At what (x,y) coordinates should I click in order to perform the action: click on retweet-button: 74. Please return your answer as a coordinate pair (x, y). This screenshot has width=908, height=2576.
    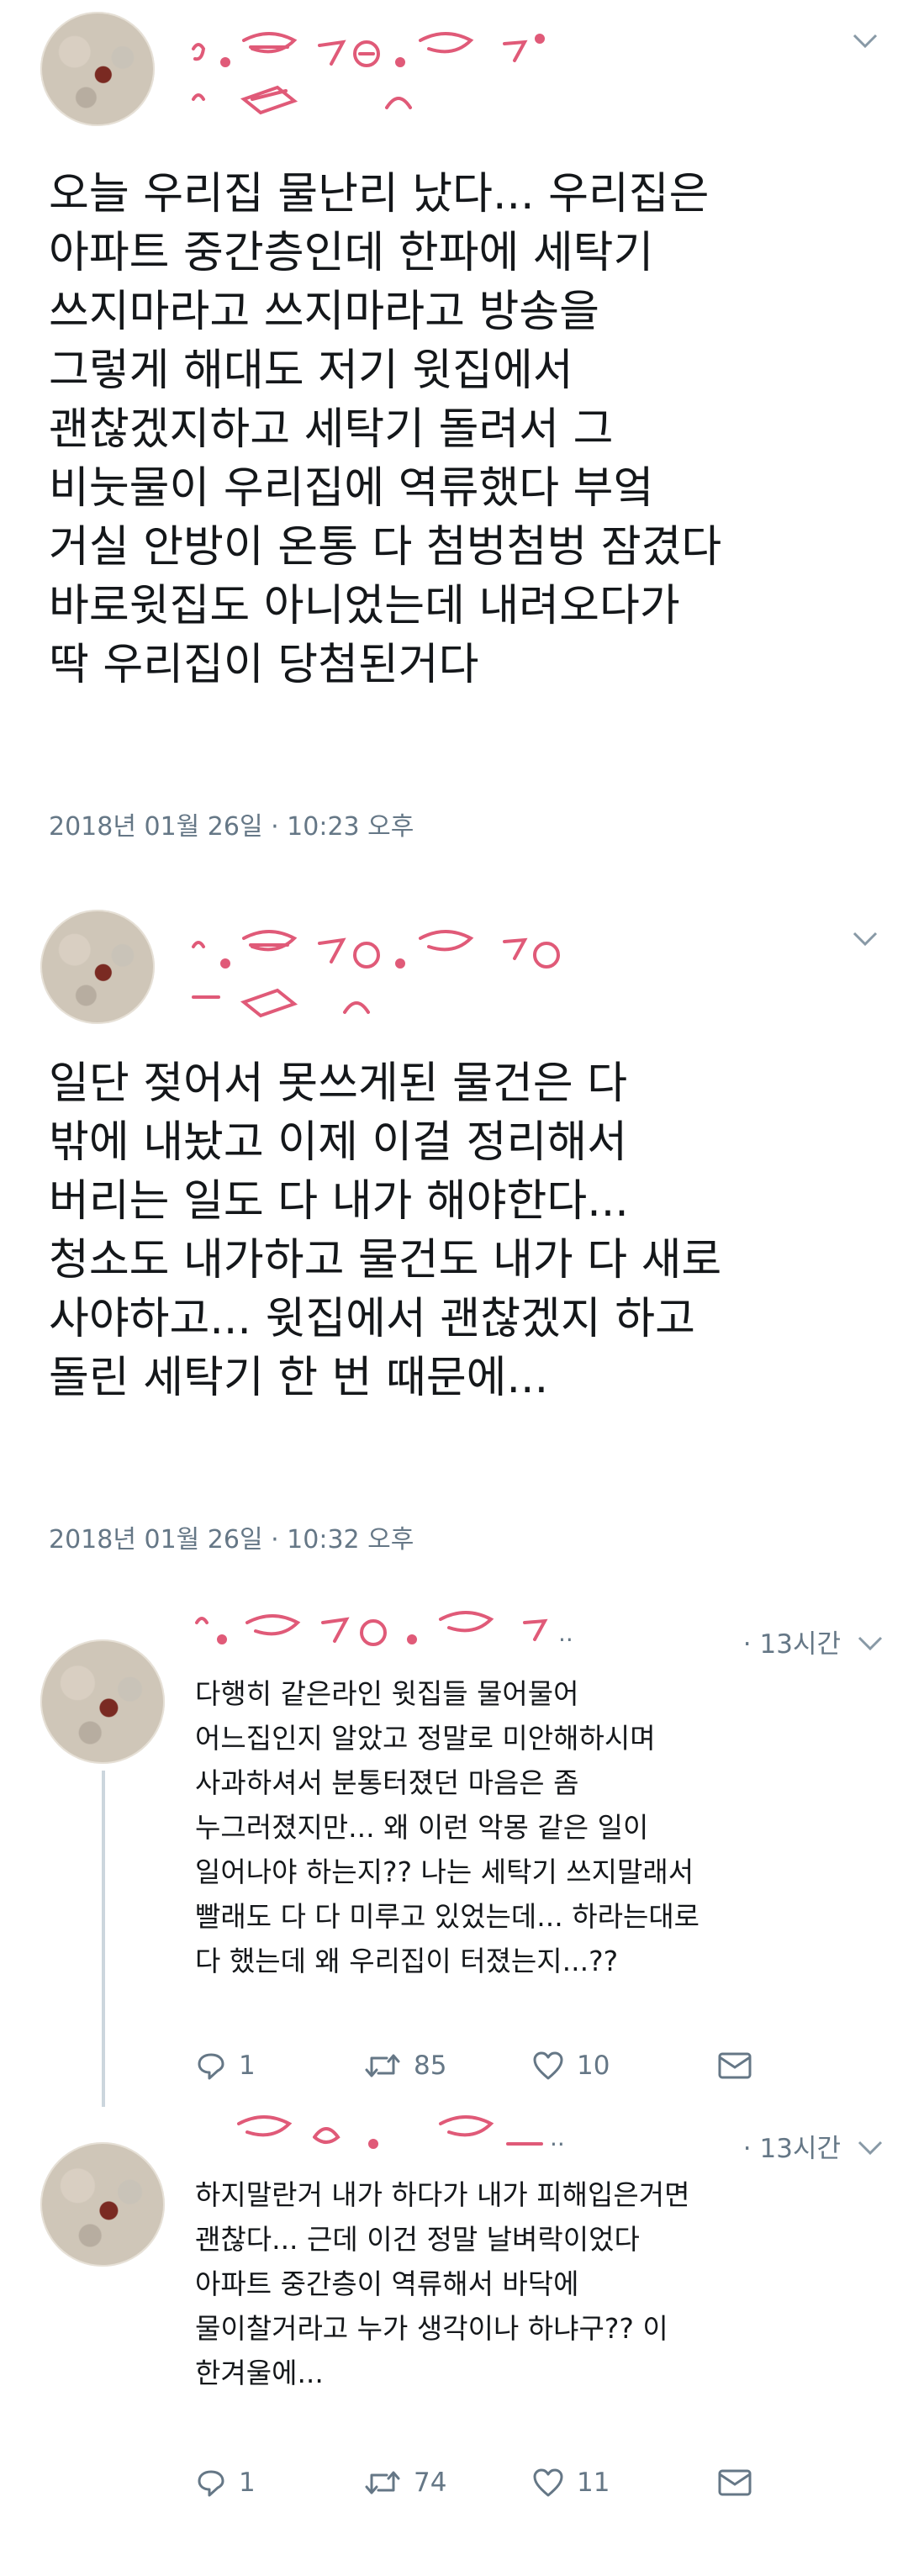
    Looking at the image, I should click on (447, 2483).